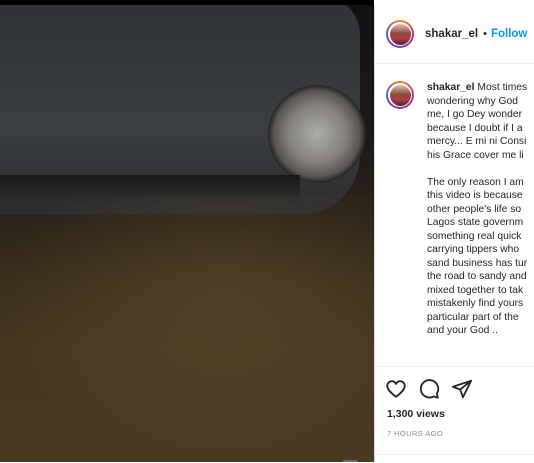 The image size is (534, 463). What do you see at coordinates (415, 433) in the screenshot?
I see `post-timestamp: 7 HOURS AGO` at bounding box center [415, 433].